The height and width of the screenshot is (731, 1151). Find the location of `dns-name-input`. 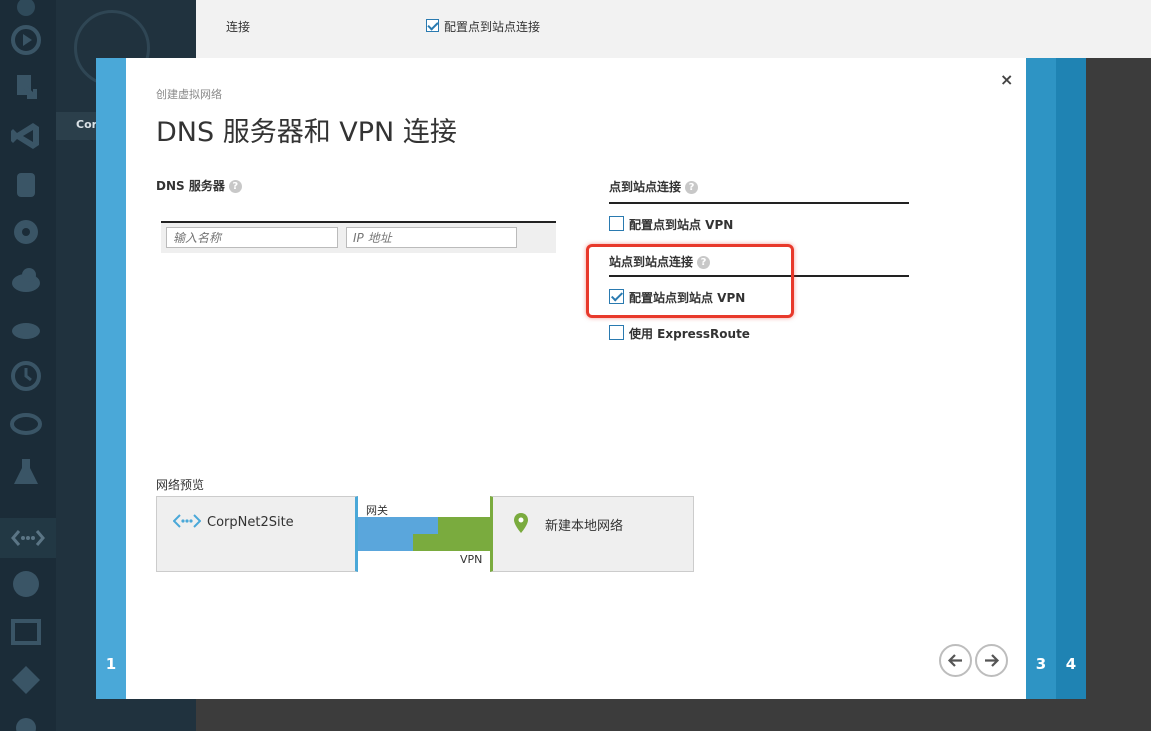

dns-name-input is located at coordinates (252, 237).